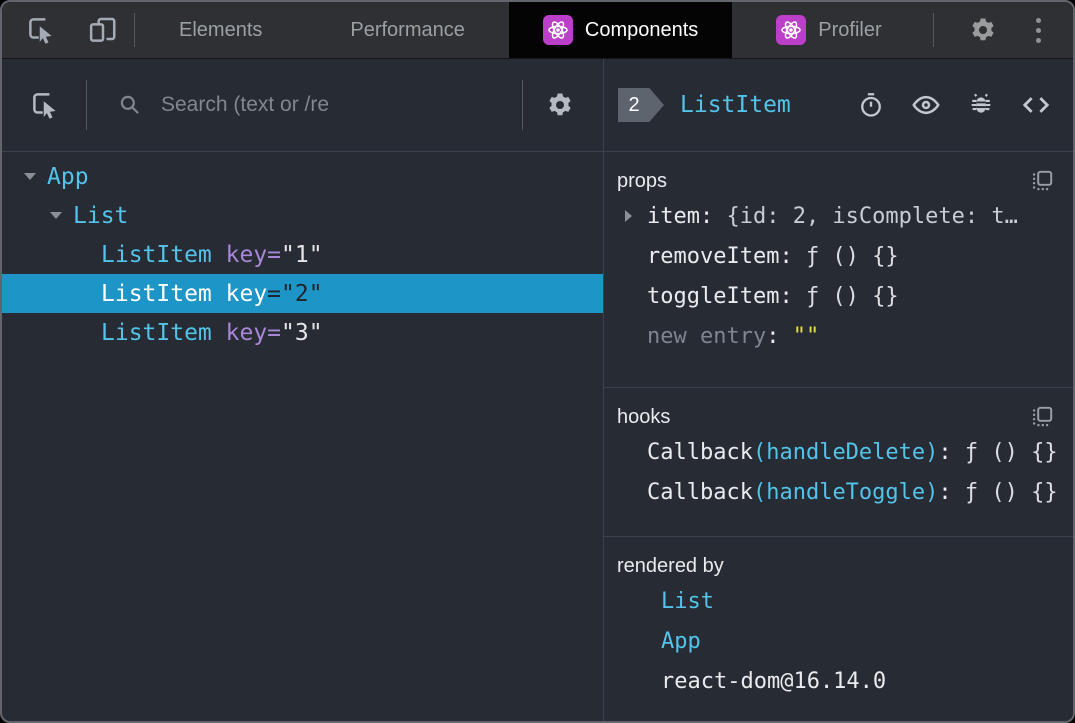  I want to click on key-value: "3", so click(302, 332).